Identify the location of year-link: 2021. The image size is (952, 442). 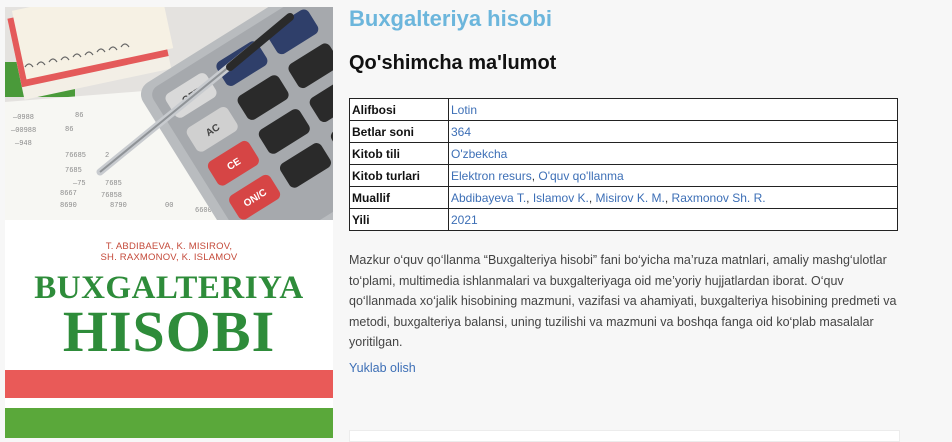
(464, 220).